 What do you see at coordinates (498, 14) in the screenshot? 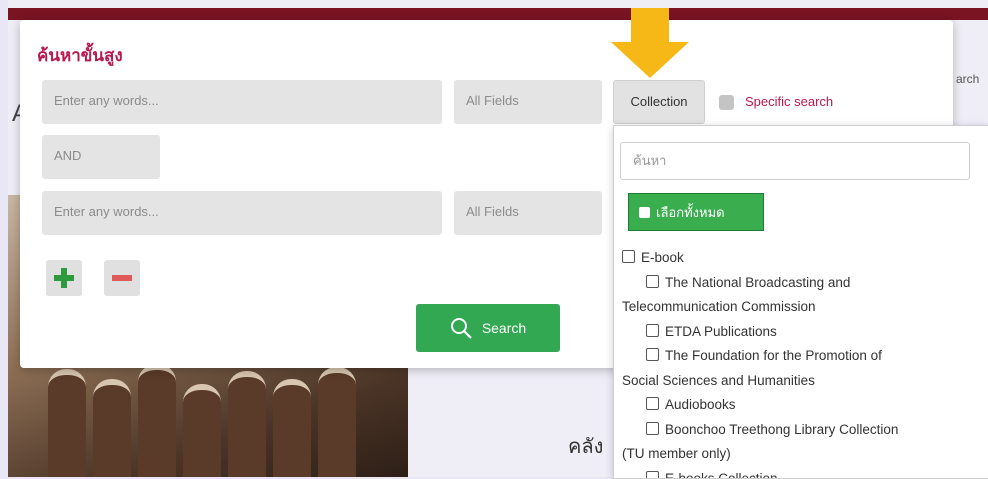
I see `header-bar` at bounding box center [498, 14].